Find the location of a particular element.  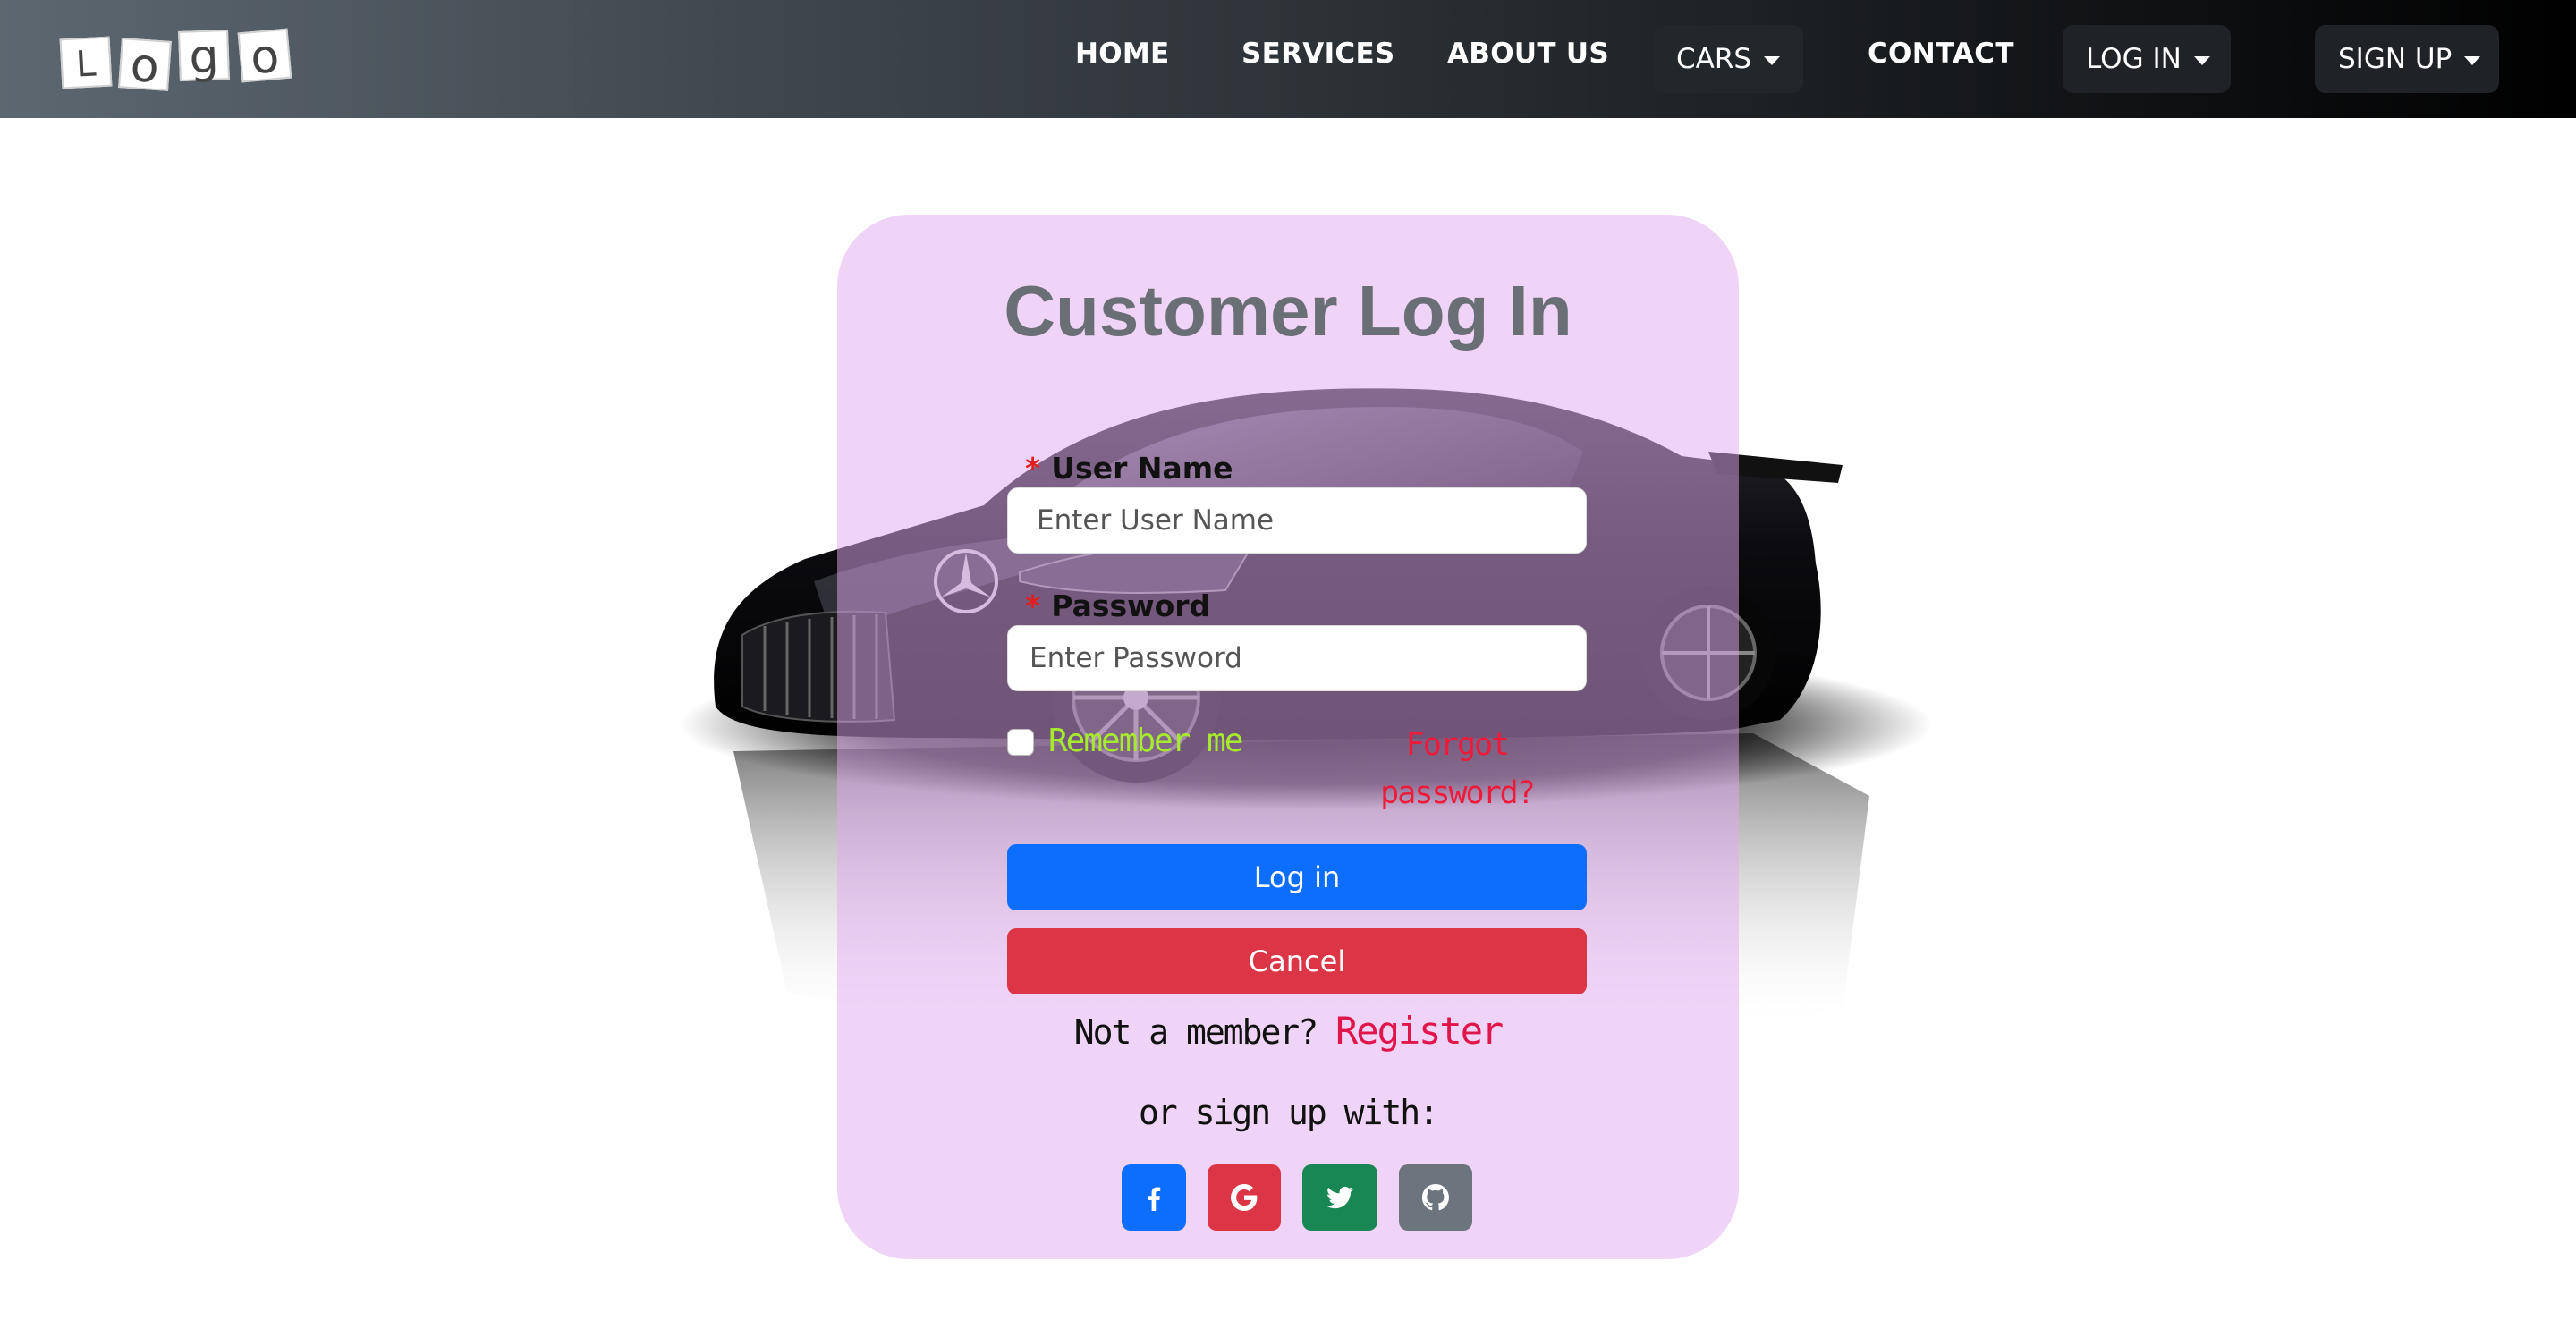

facebook-icon is located at coordinates (1154, 1199).